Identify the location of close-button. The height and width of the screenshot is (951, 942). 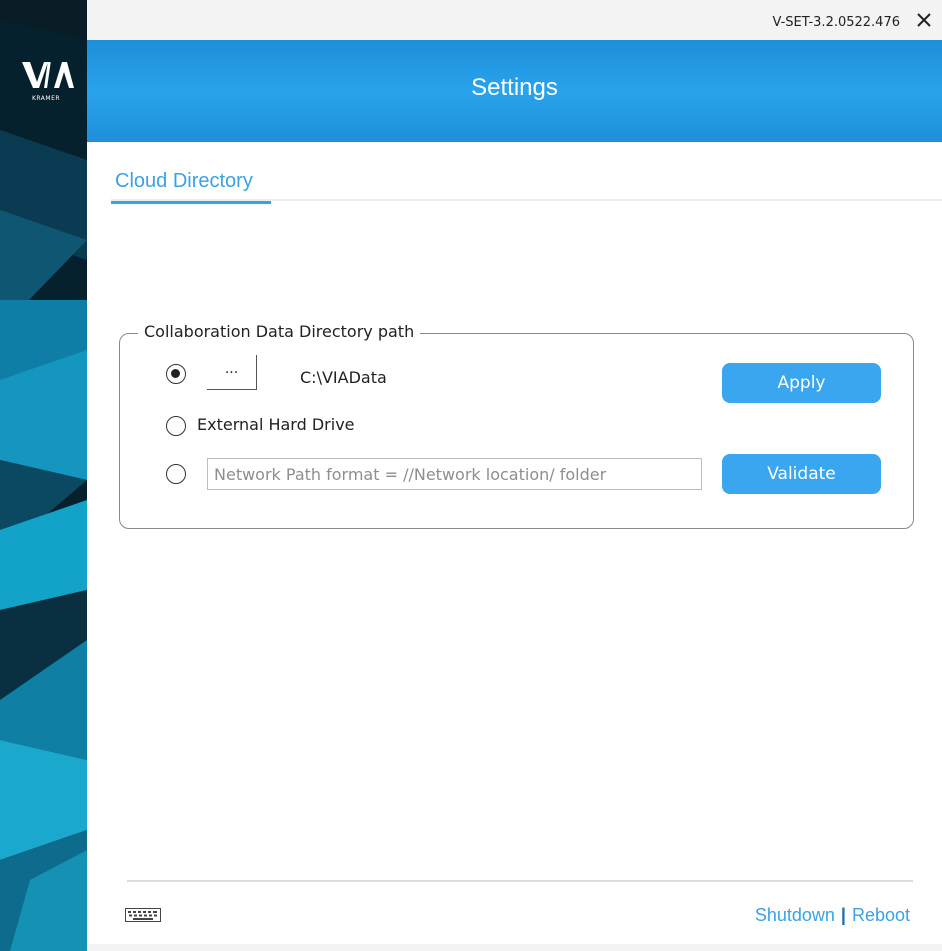
(924, 20).